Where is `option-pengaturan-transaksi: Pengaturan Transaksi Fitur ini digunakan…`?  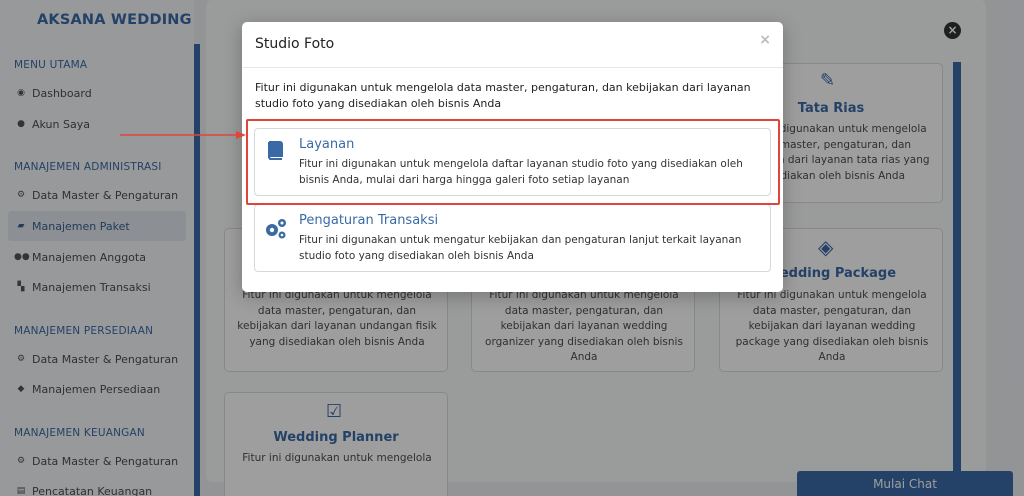 option-pengaturan-transaksi: Pengaturan Transaksi Fitur ini digunakan… is located at coordinates (512, 238).